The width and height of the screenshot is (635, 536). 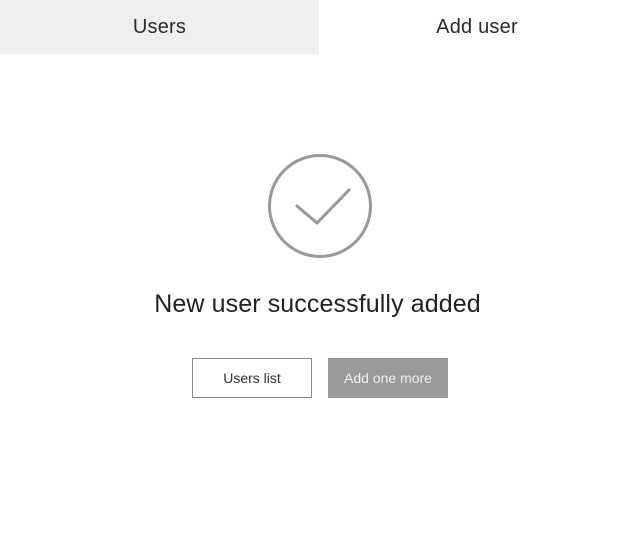 What do you see at coordinates (252, 378) in the screenshot?
I see `users-list-button: Users list` at bounding box center [252, 378].